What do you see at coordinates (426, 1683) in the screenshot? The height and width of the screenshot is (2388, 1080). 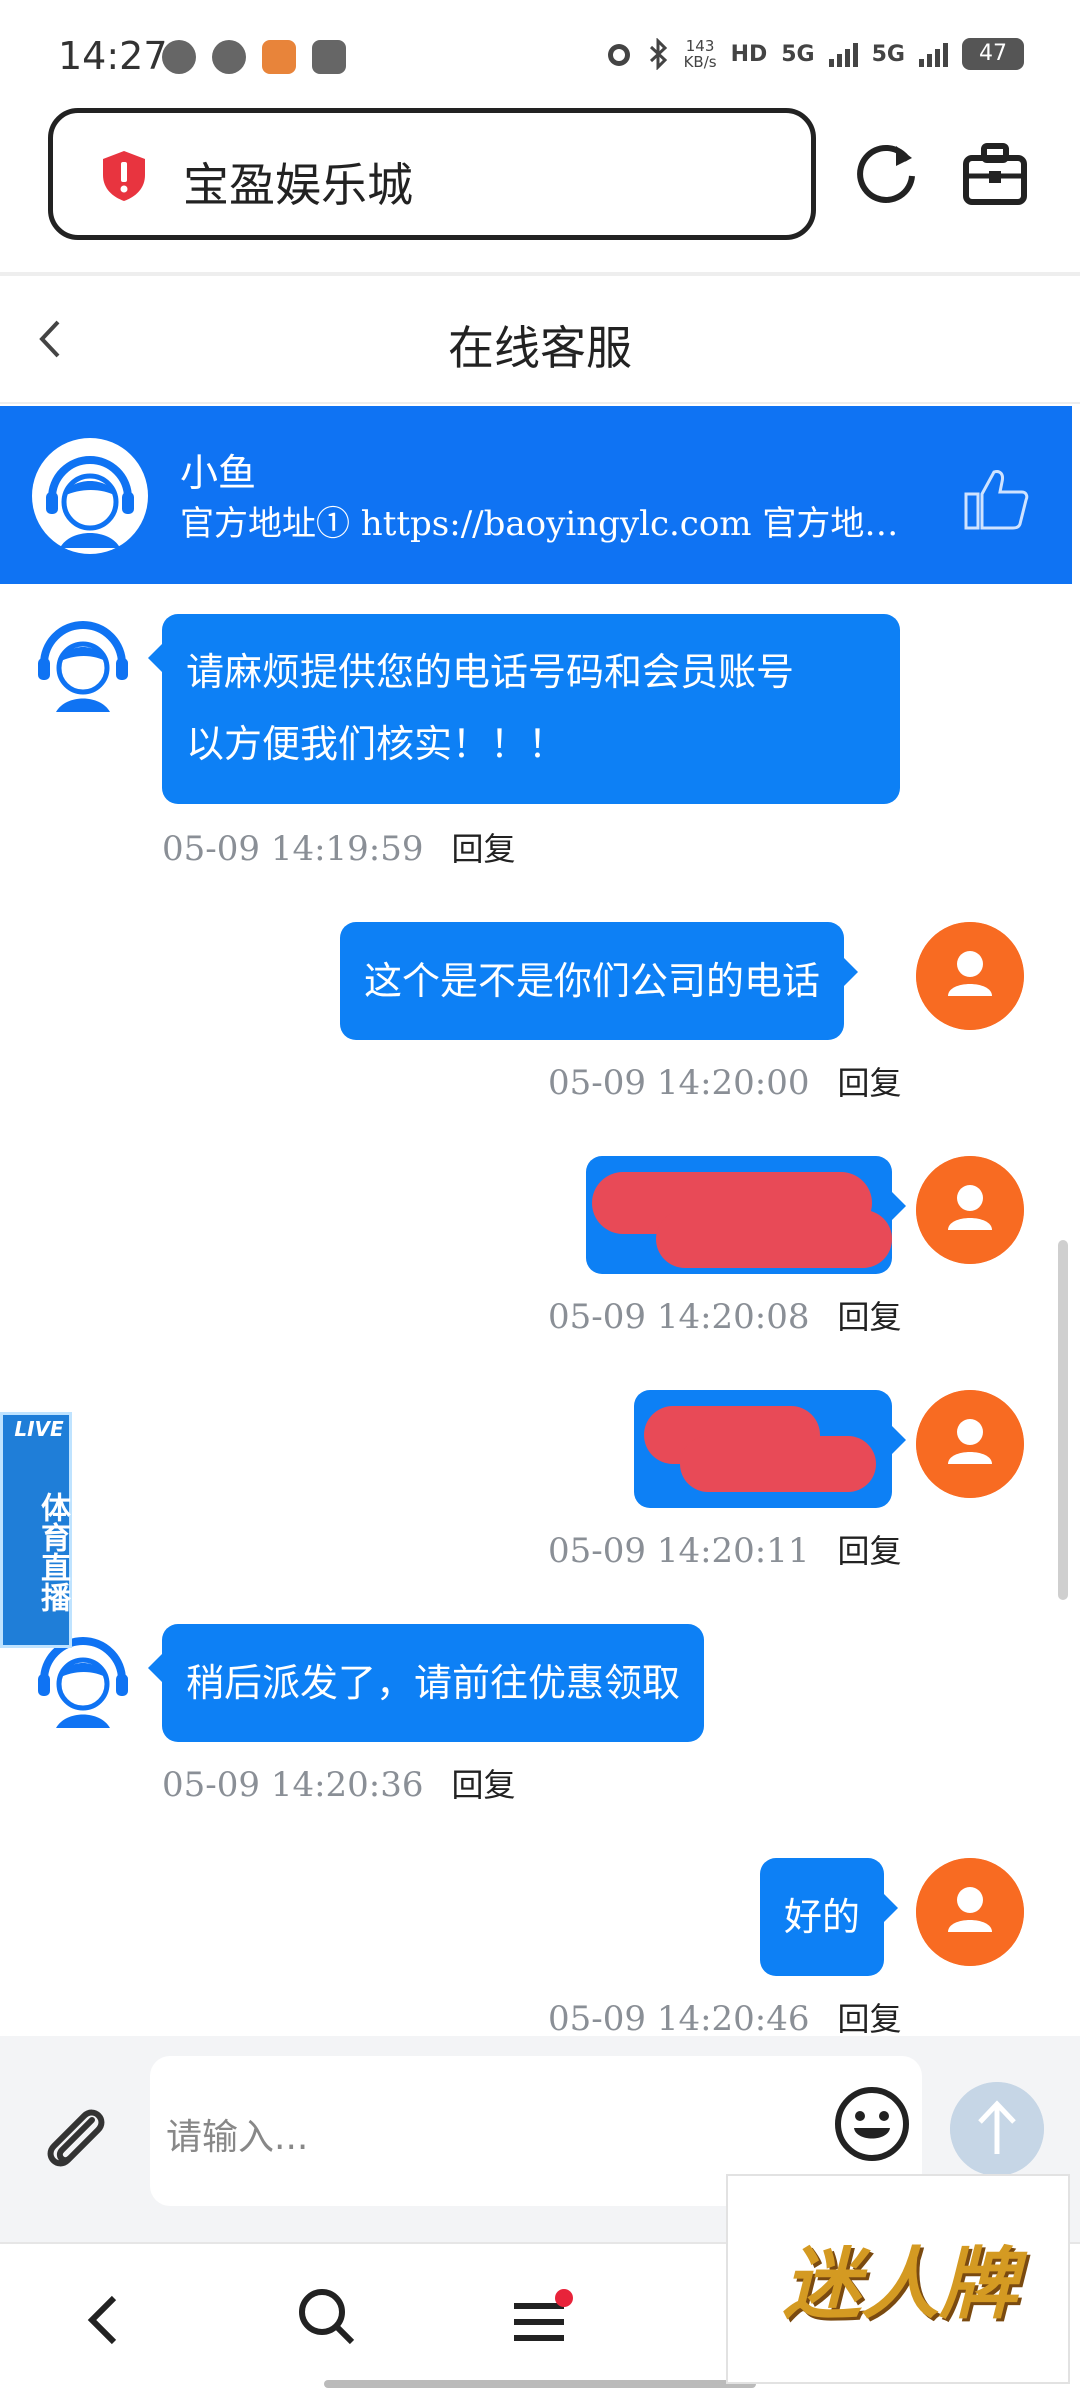 I see `message-bubble-agent: 稍后派发了，请前往优惠领取` at bounding box center [426, 1683].